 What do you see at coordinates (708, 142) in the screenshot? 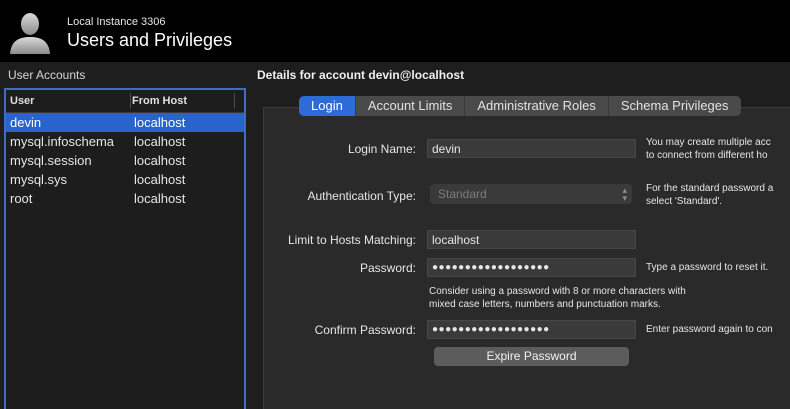
I see `hint-line: You may create multiple acc` at bounding box center [708, 142].